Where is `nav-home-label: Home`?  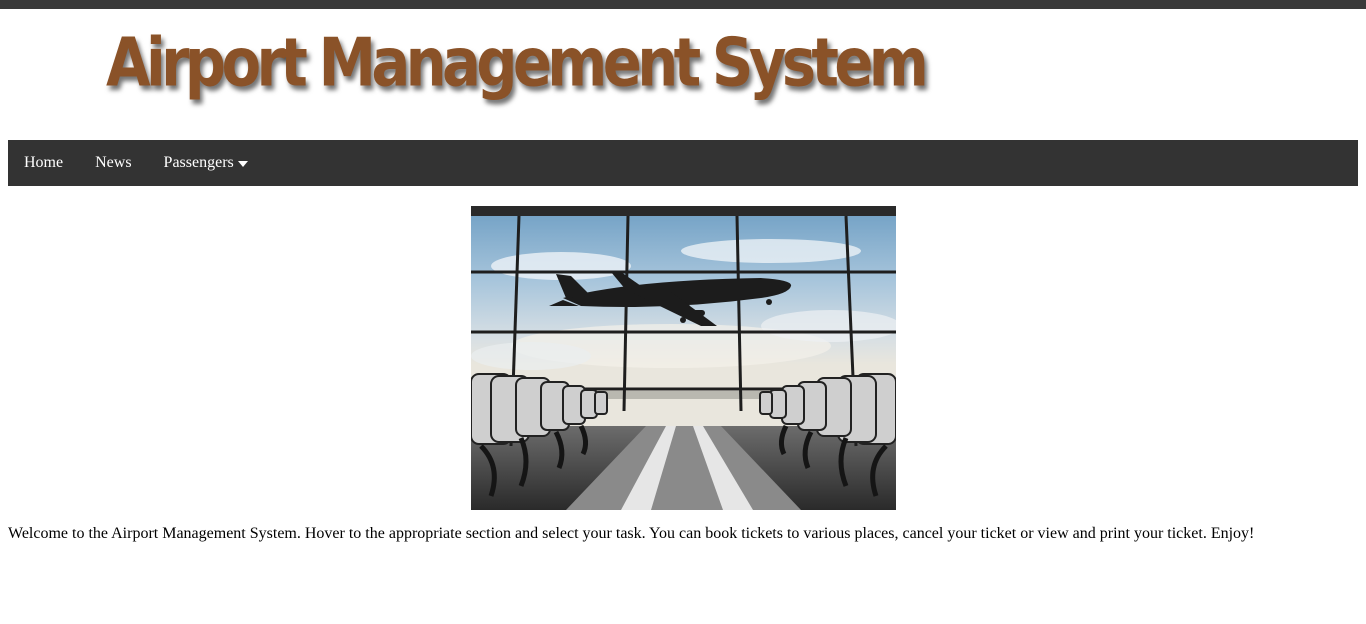 nav-home-label: Home is located at coordinates (44, 162).